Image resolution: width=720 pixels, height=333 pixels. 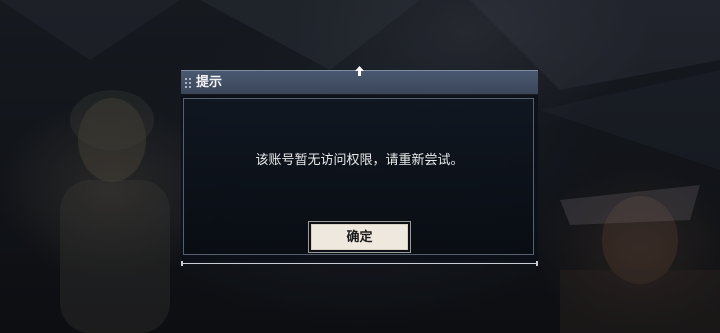 What do you see at coordinates (188, 83) in the screenshot?
I see `drag-grip-icon` at bounding box center [188, 83].